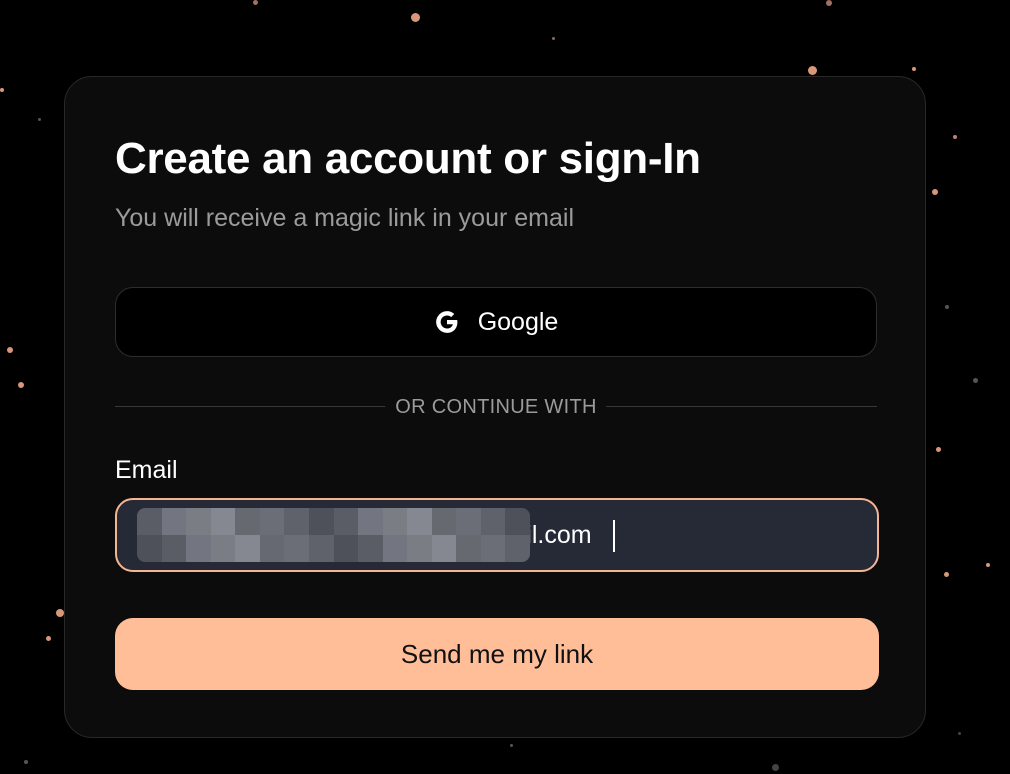 The image size is (1010, 774). I want to click on send-link-button: Send me my link, so click(497, 654).